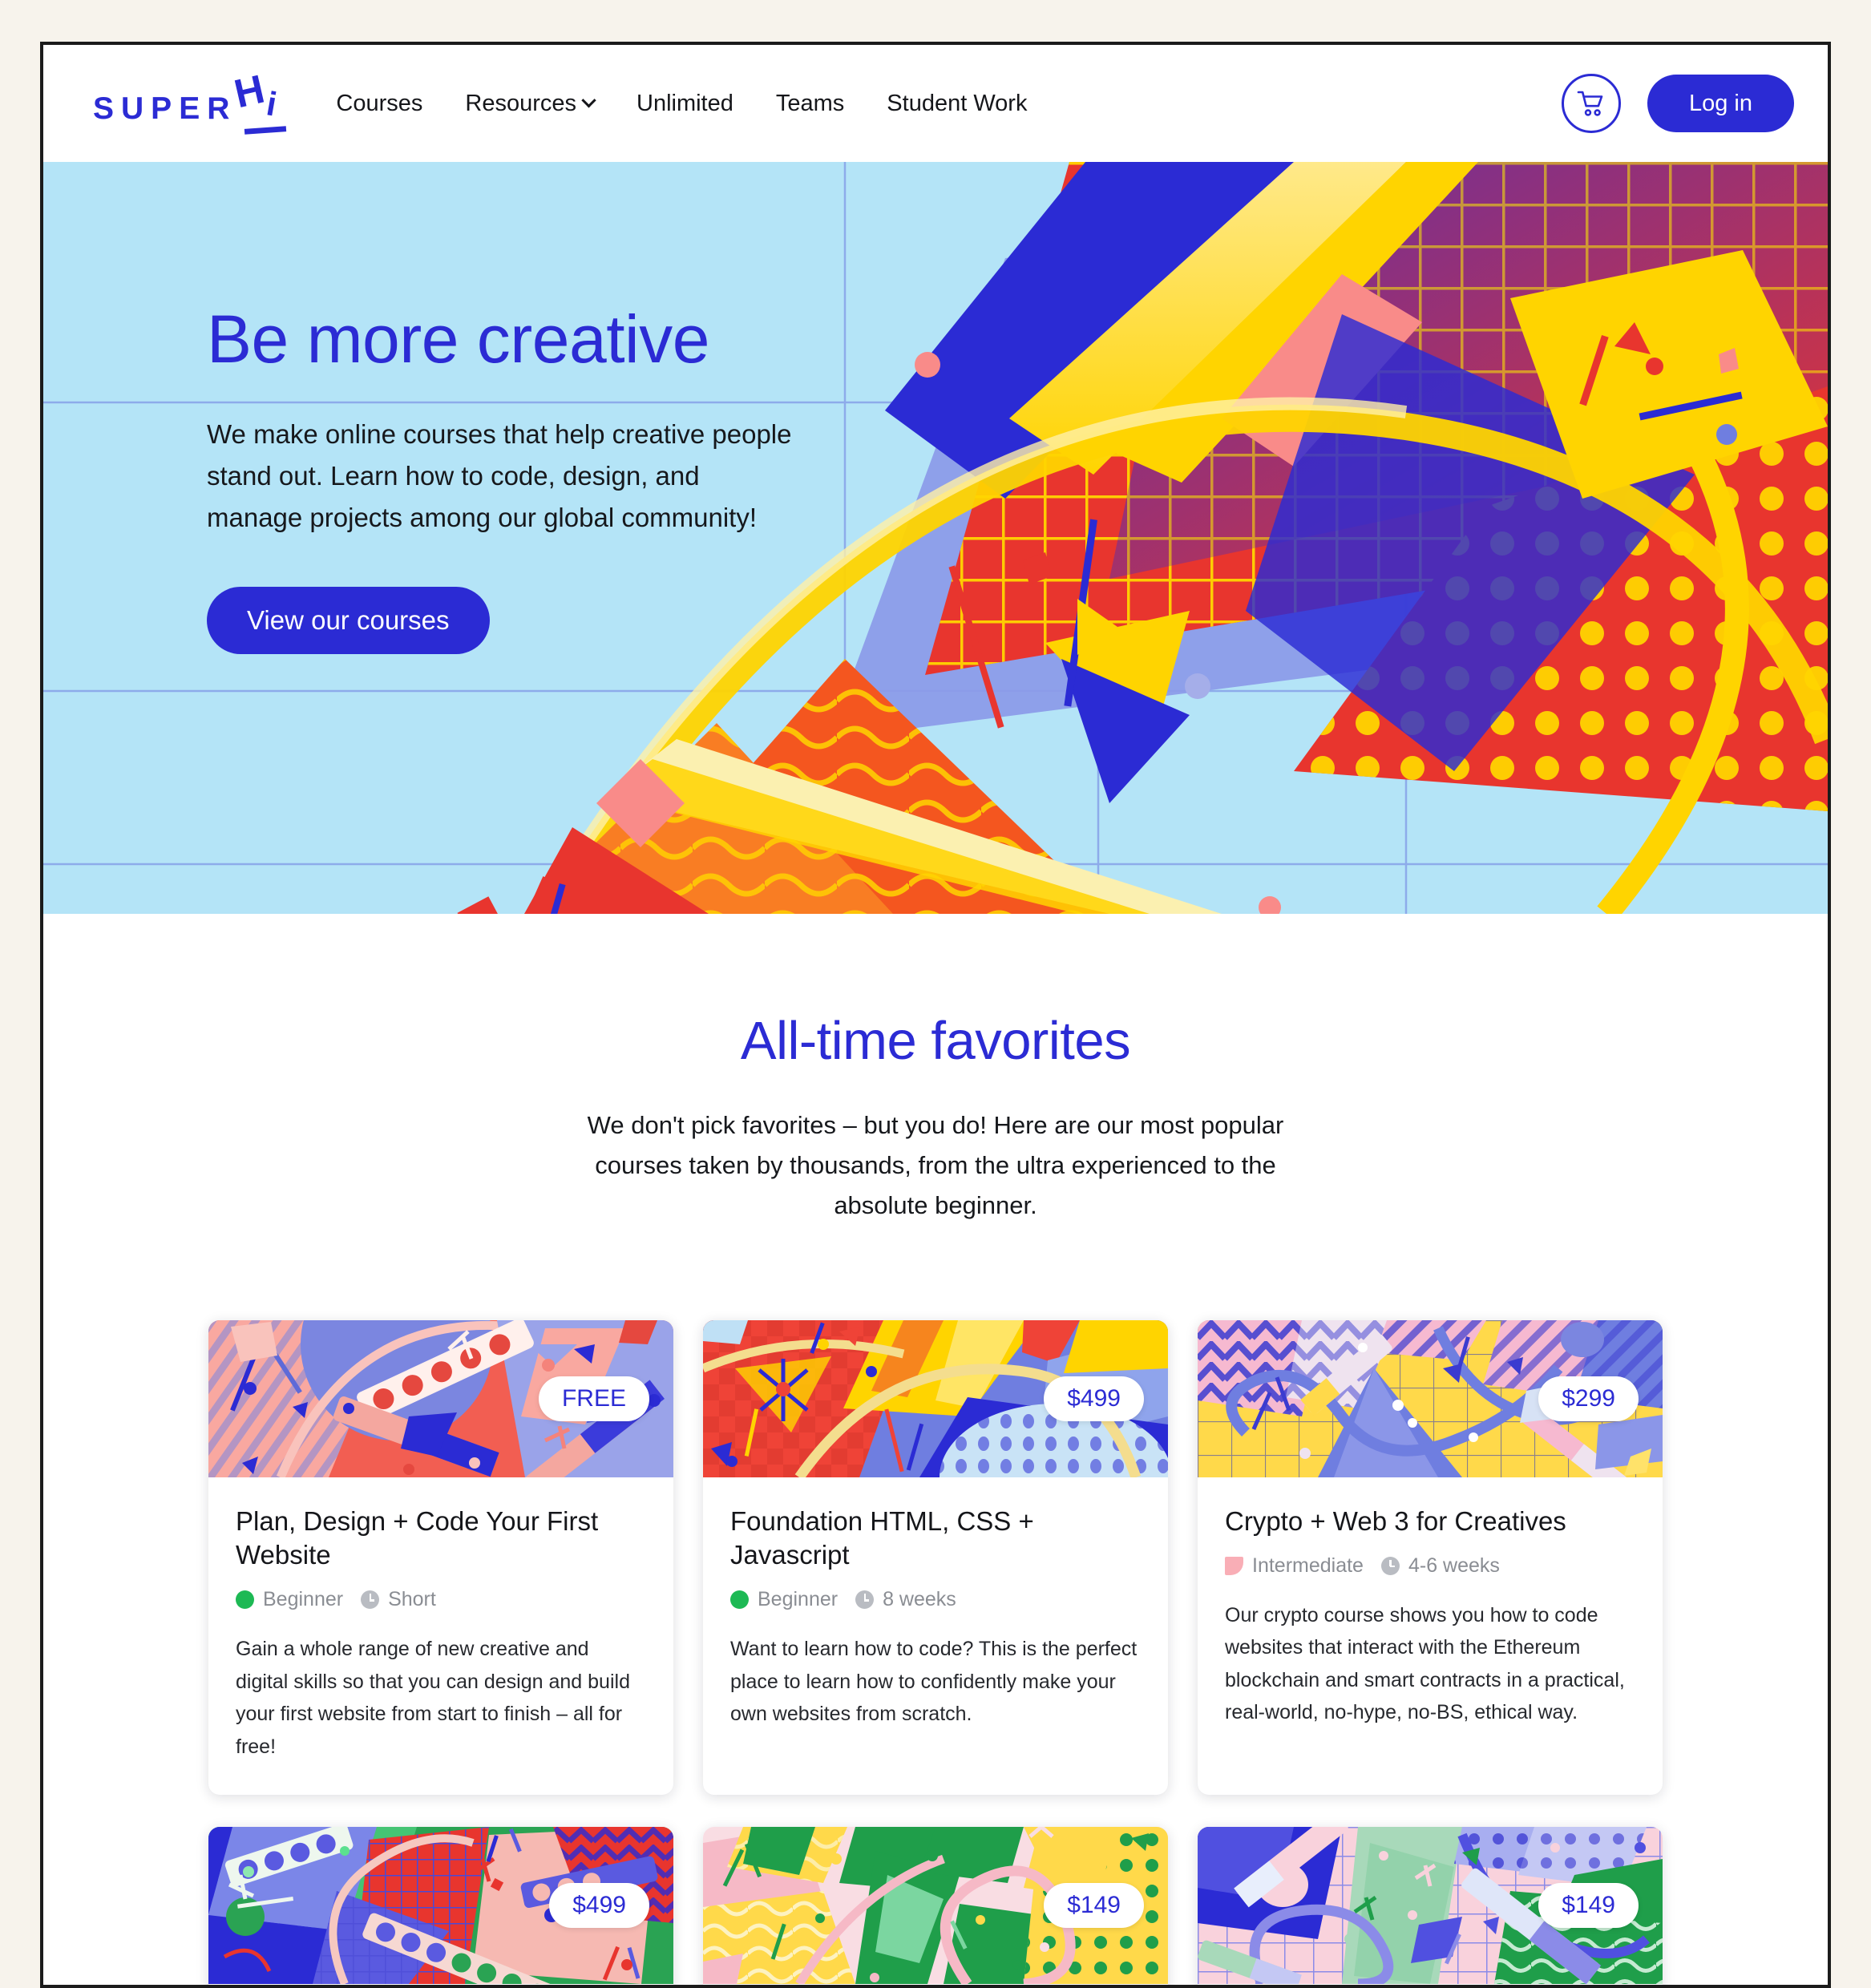 The height and width of the screenshot is (1988, 1871). What do you see at coordinates (165, 108) in the screenshot?
I see `logo-wordmark: SUPER` at bounding box center [165, 108].